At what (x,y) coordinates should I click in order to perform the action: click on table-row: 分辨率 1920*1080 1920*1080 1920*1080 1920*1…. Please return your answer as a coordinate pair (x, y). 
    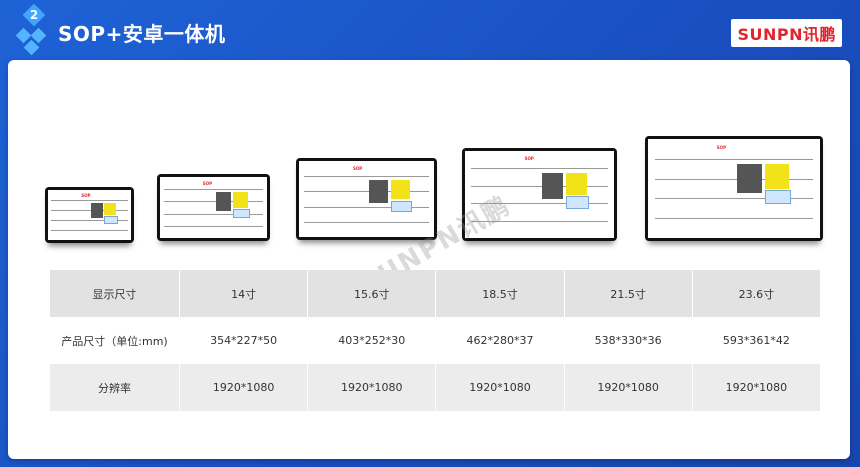
    Looking at the image, I should click on (436, 387).